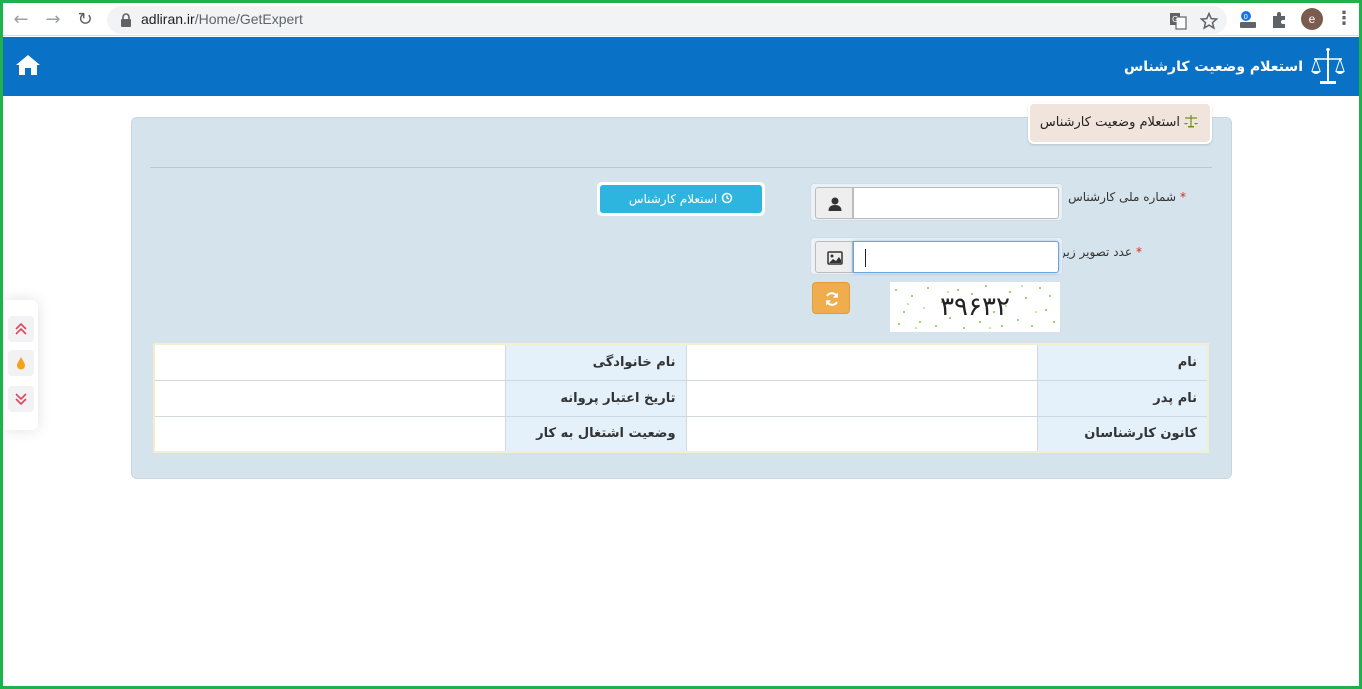 This screenshot has width=1362, height=689. Describe the element at coordinates (667, 20) in the screenshot. I see `address-bar: adliran.ir/Home/GetExpert G` at that location.